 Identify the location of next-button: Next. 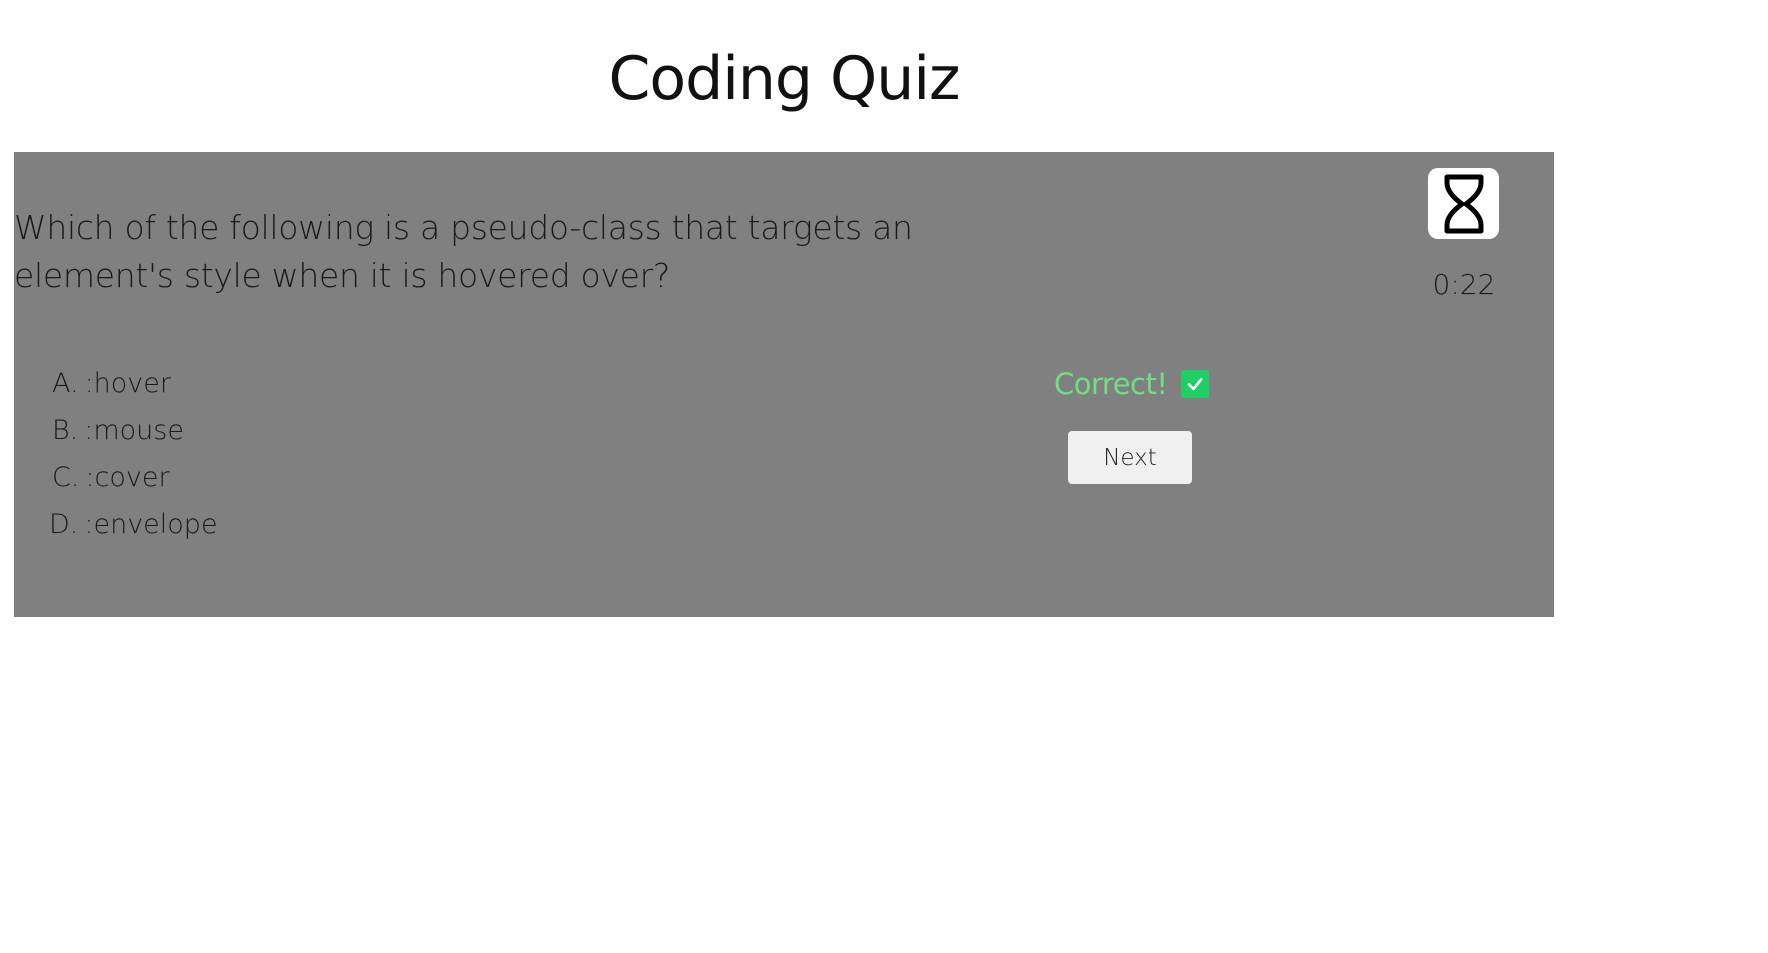
(1130, 457).